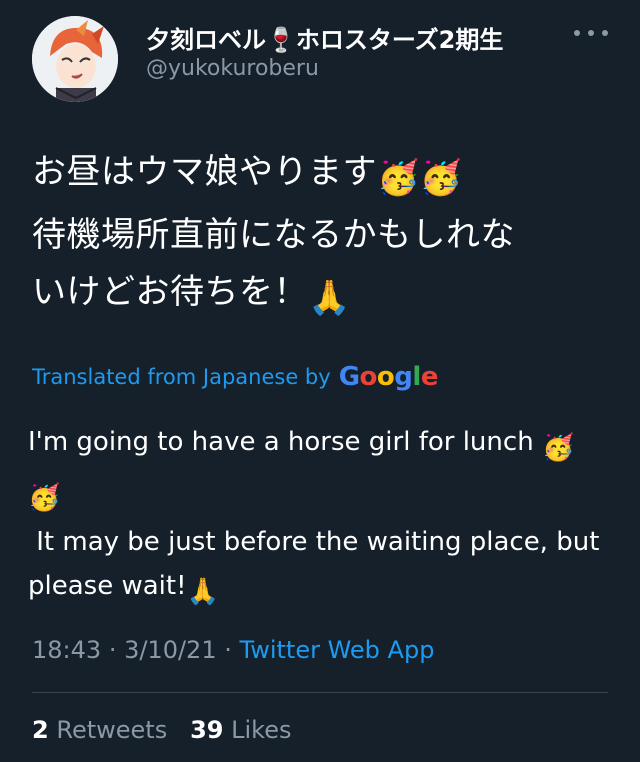  What do you see at coordinates (112, 730) in the screenshot?
I see `retweets-label: Retweets` at bounding box center [112, 730].